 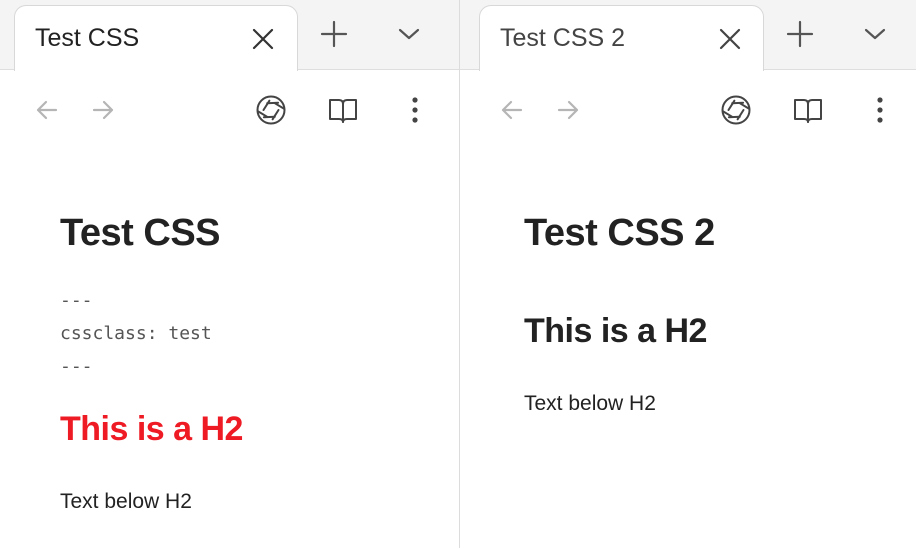 I want to click on tab-bar: Test CSS 2, so click(x=688, y=35).